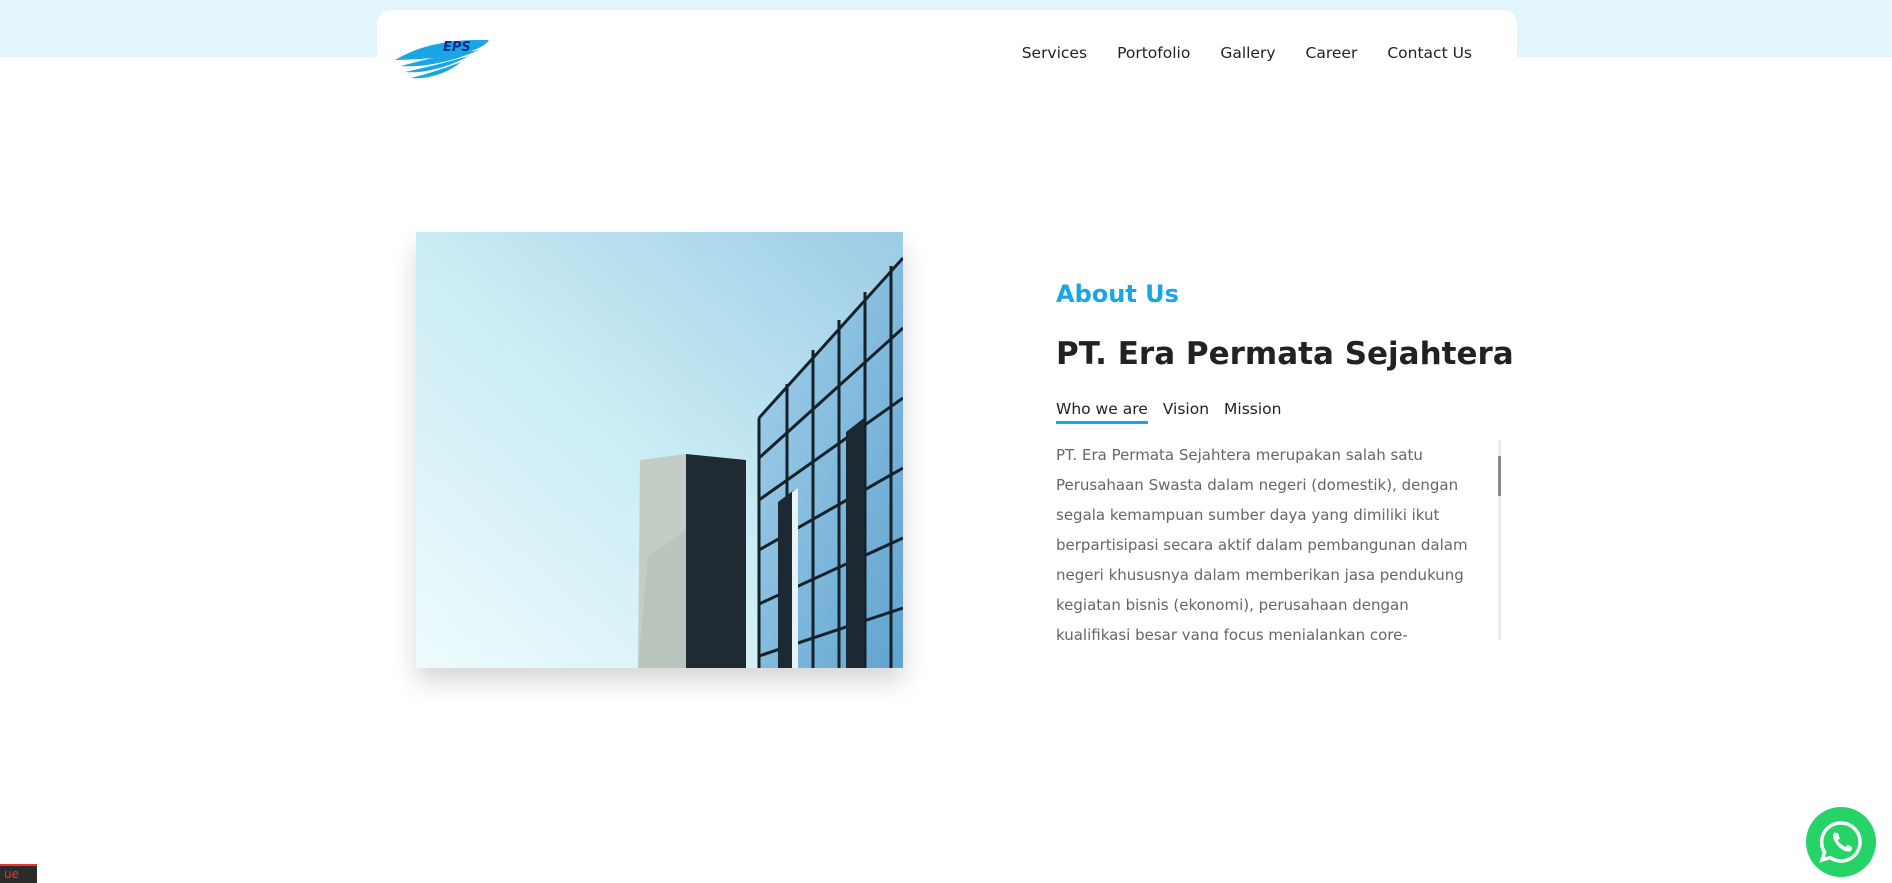 This screenshot has height=883, width=1892. I want to click on logo-link: EPS, so click(443, 54).